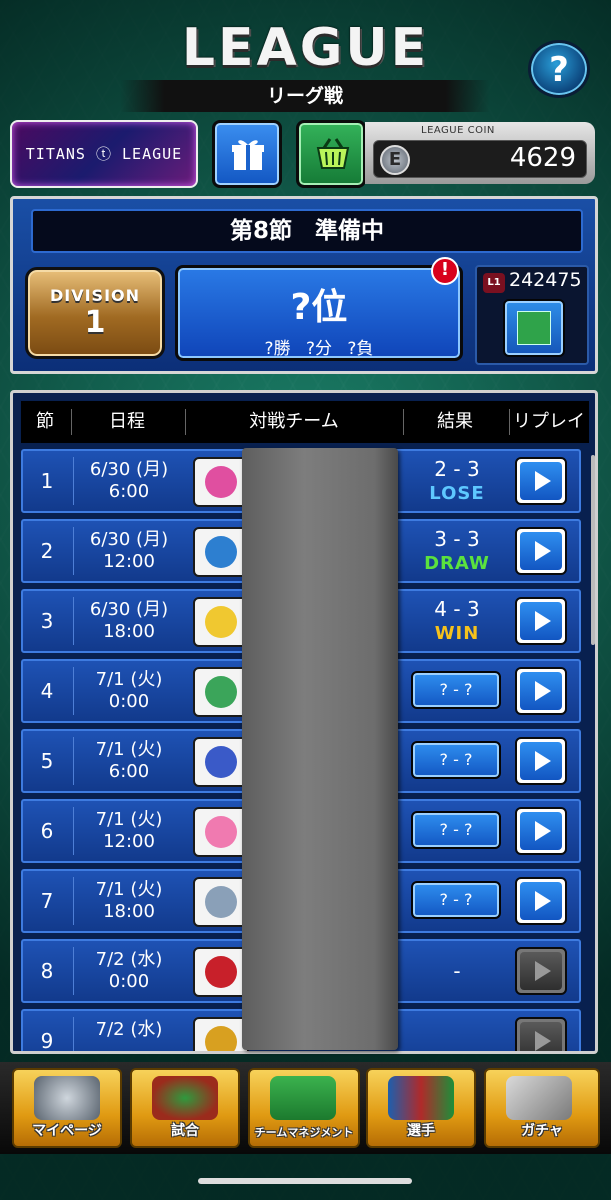  What do you see at coordinates (95, 313) in the screenshot?
I see `division-button: DIVISION 1` at bounding box center [95, 313].